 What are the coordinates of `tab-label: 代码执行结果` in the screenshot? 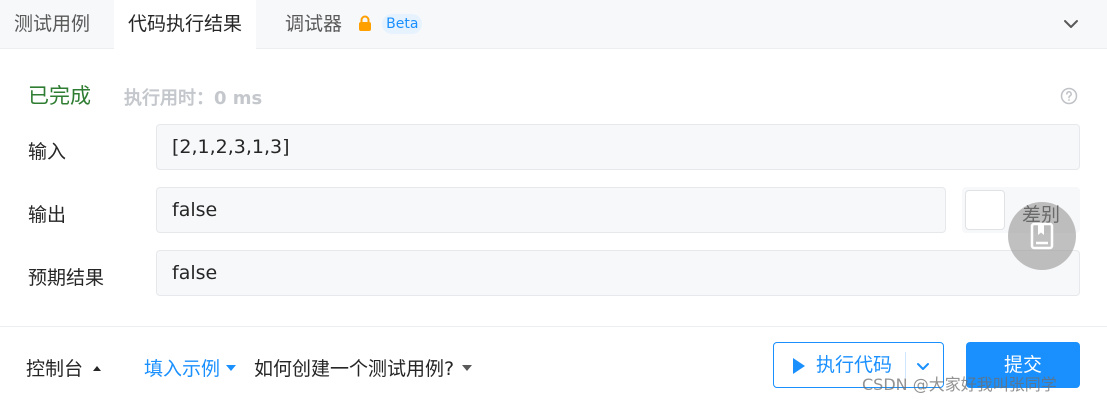 It's located at (185, 24).